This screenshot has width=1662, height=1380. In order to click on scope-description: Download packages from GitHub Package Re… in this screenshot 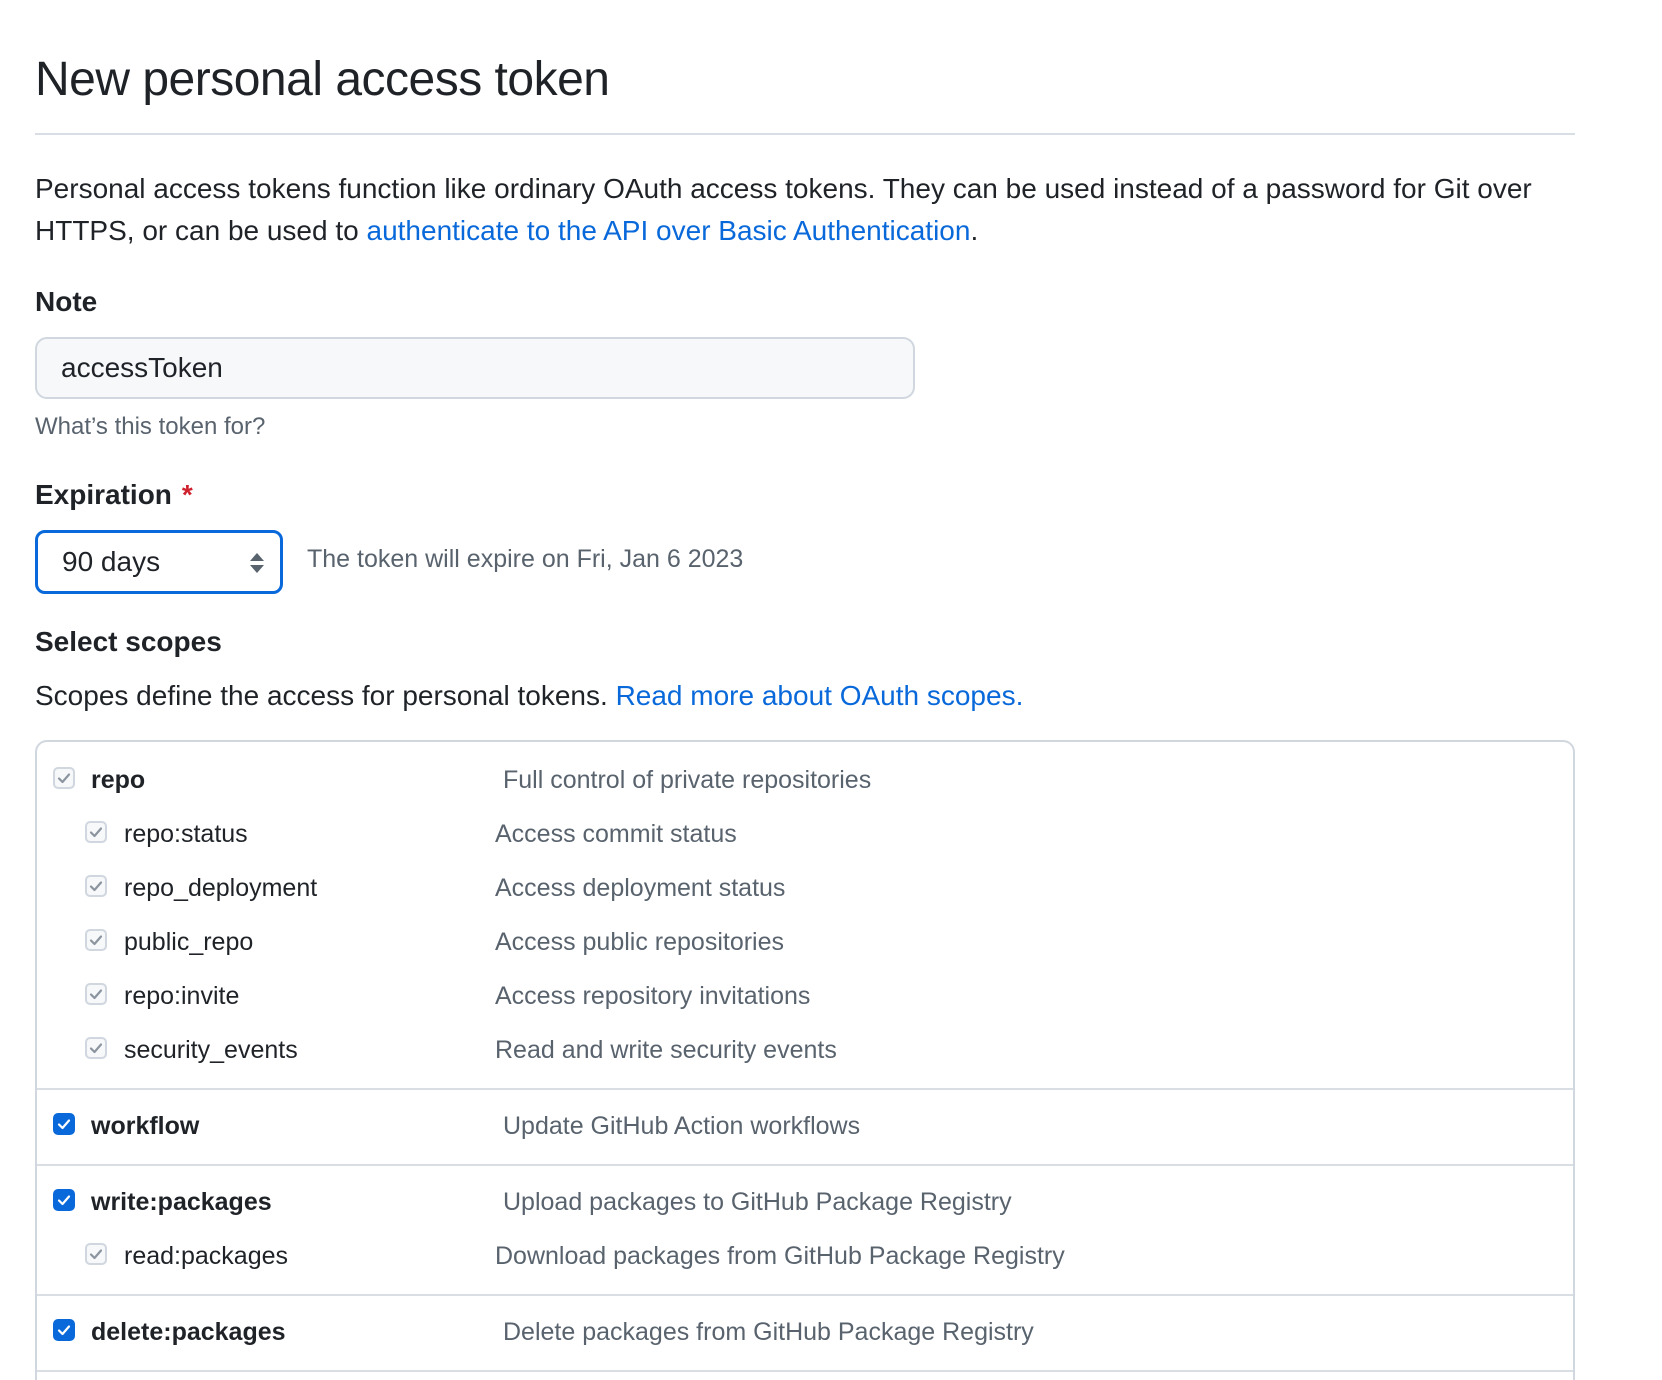, I will do `click(780, 1256)`.